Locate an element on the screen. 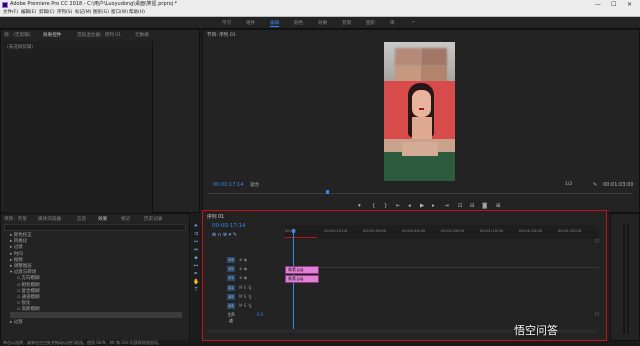 The image size is (640, 346). workspace-learn: 学习 is located at coordinates (226, 23).